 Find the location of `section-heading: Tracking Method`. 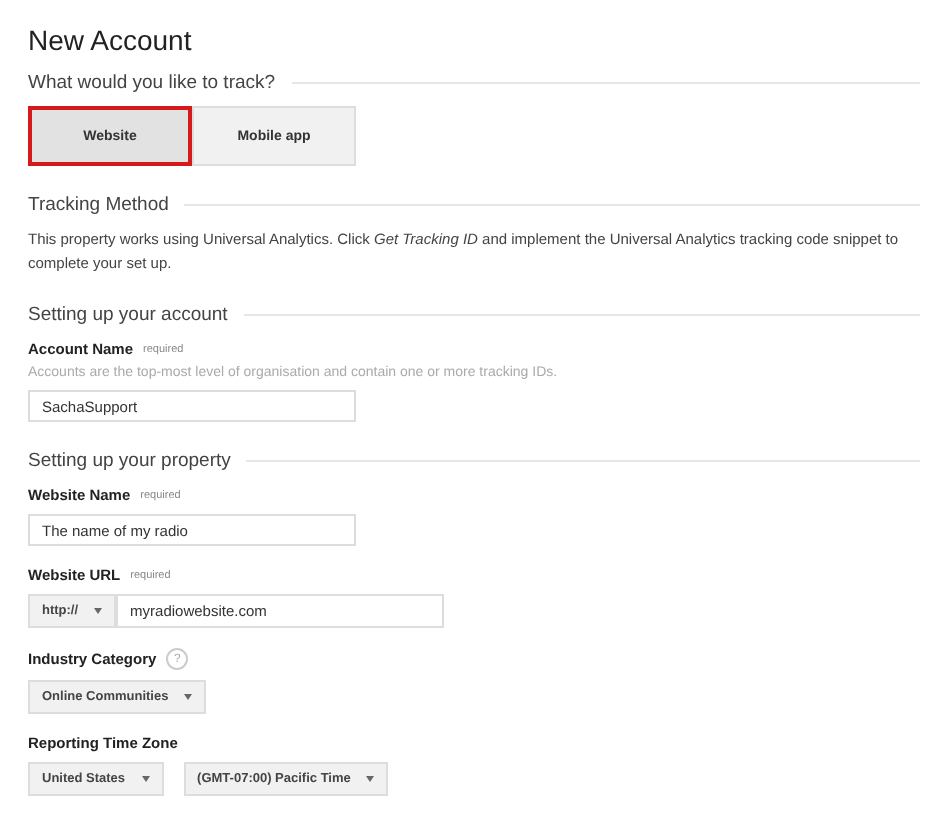

section-heading: Tracking Method is located at coordinates (98, 205).